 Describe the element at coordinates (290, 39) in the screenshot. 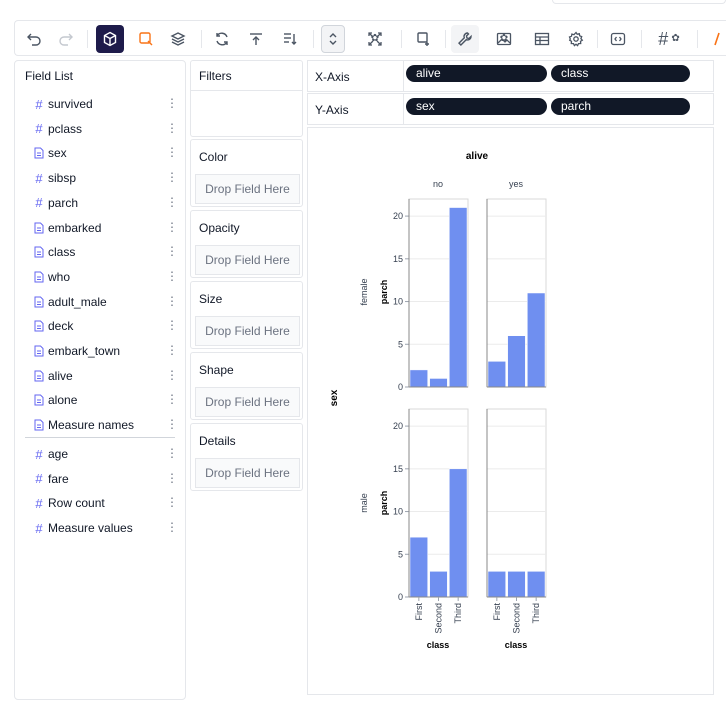

I see `sort-descending-icon` at that location.